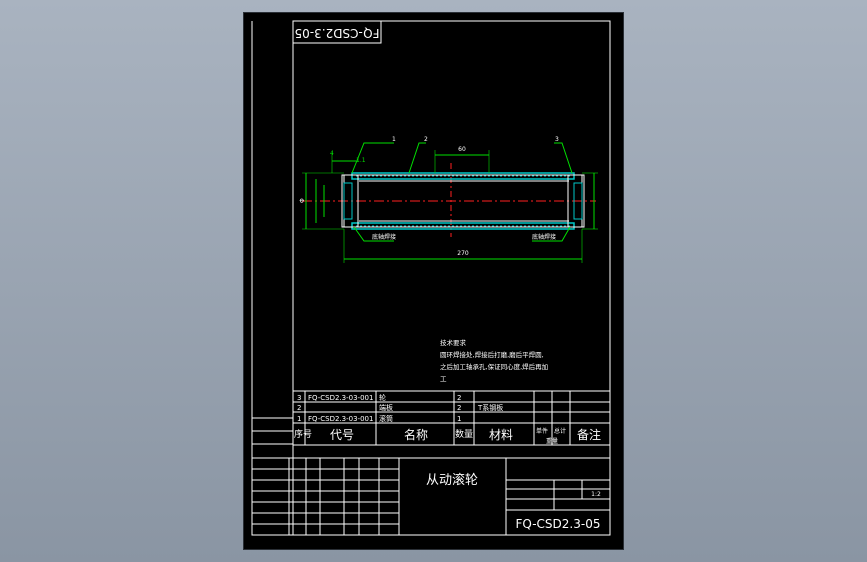 This screenshot has height=562, width=867. I want to click on scale-value: 1:2, so click(596, 494).